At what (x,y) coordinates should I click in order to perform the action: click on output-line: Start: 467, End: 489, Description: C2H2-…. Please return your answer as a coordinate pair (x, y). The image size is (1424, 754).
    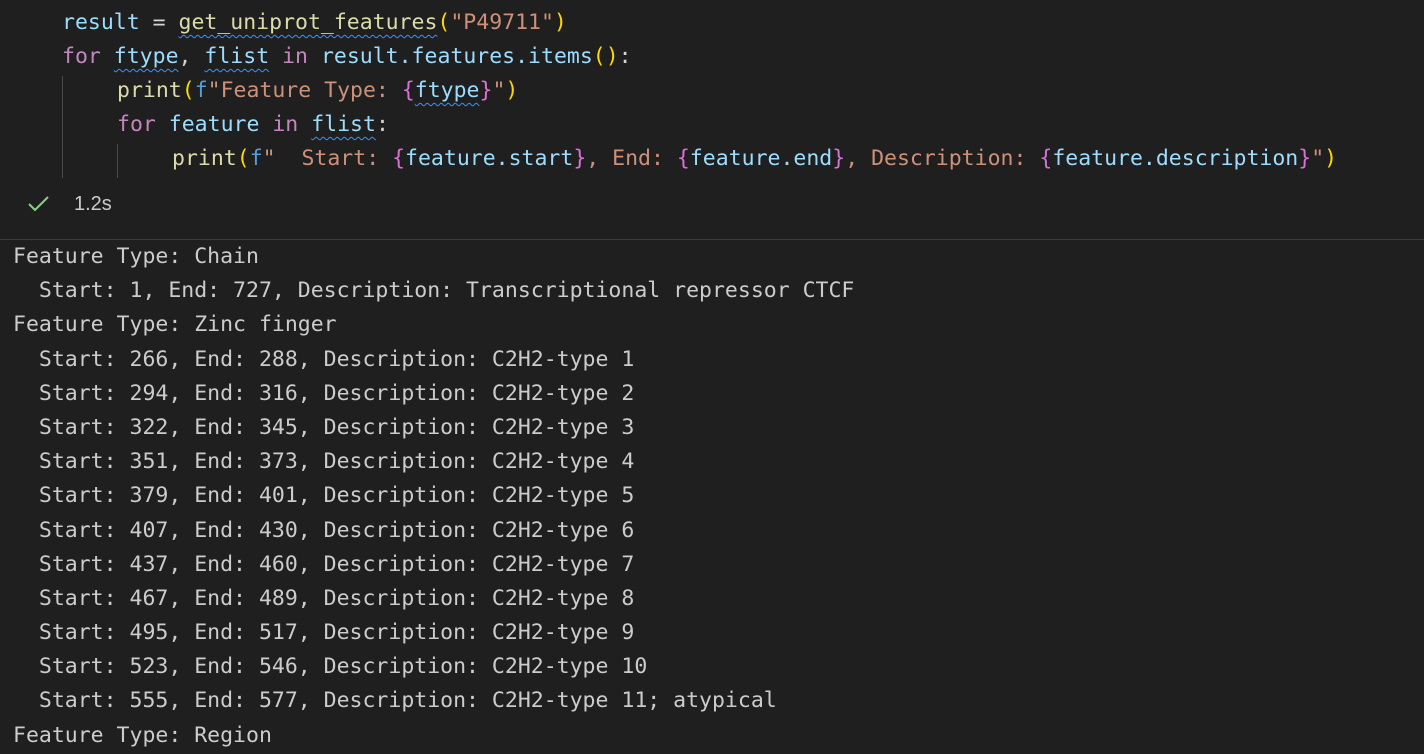
    Looking at the image, I should click on (324, 598).